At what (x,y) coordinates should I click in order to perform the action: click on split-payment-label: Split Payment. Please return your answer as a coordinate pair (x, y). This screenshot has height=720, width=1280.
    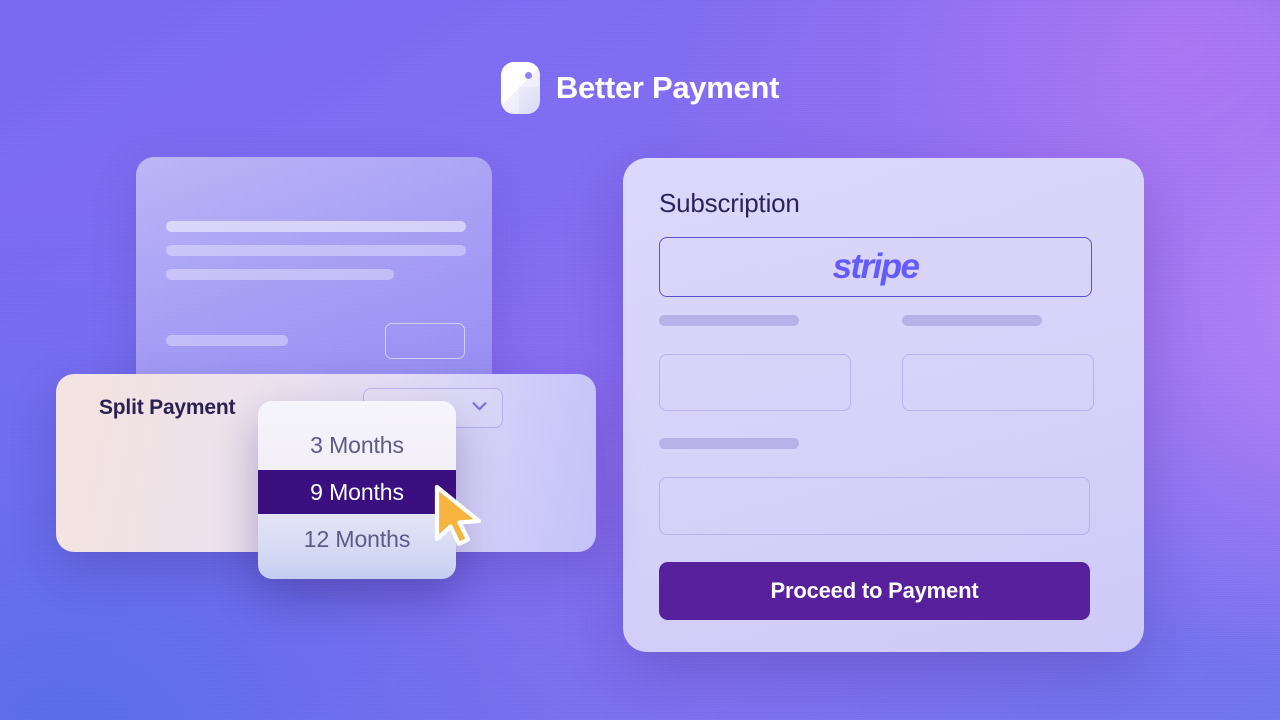
    Looking at the image, I should click on (167, 407).